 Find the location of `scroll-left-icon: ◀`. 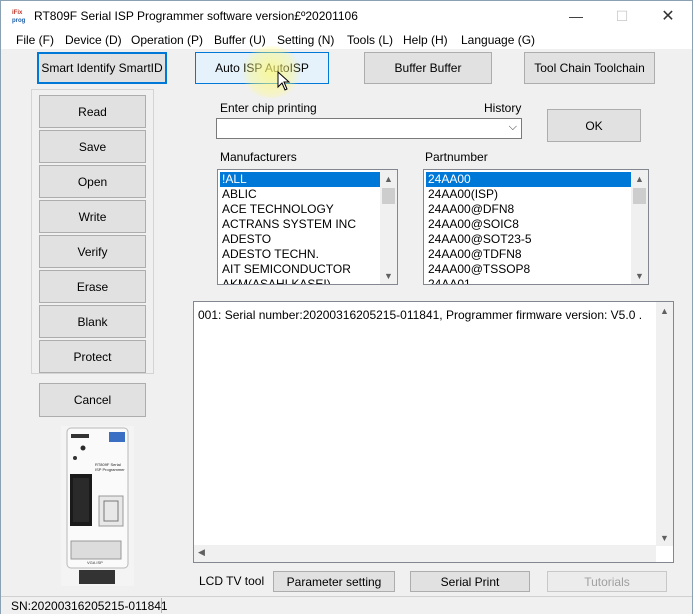

scroll-left-icon: ◀ is located at coordinates (201, 552).